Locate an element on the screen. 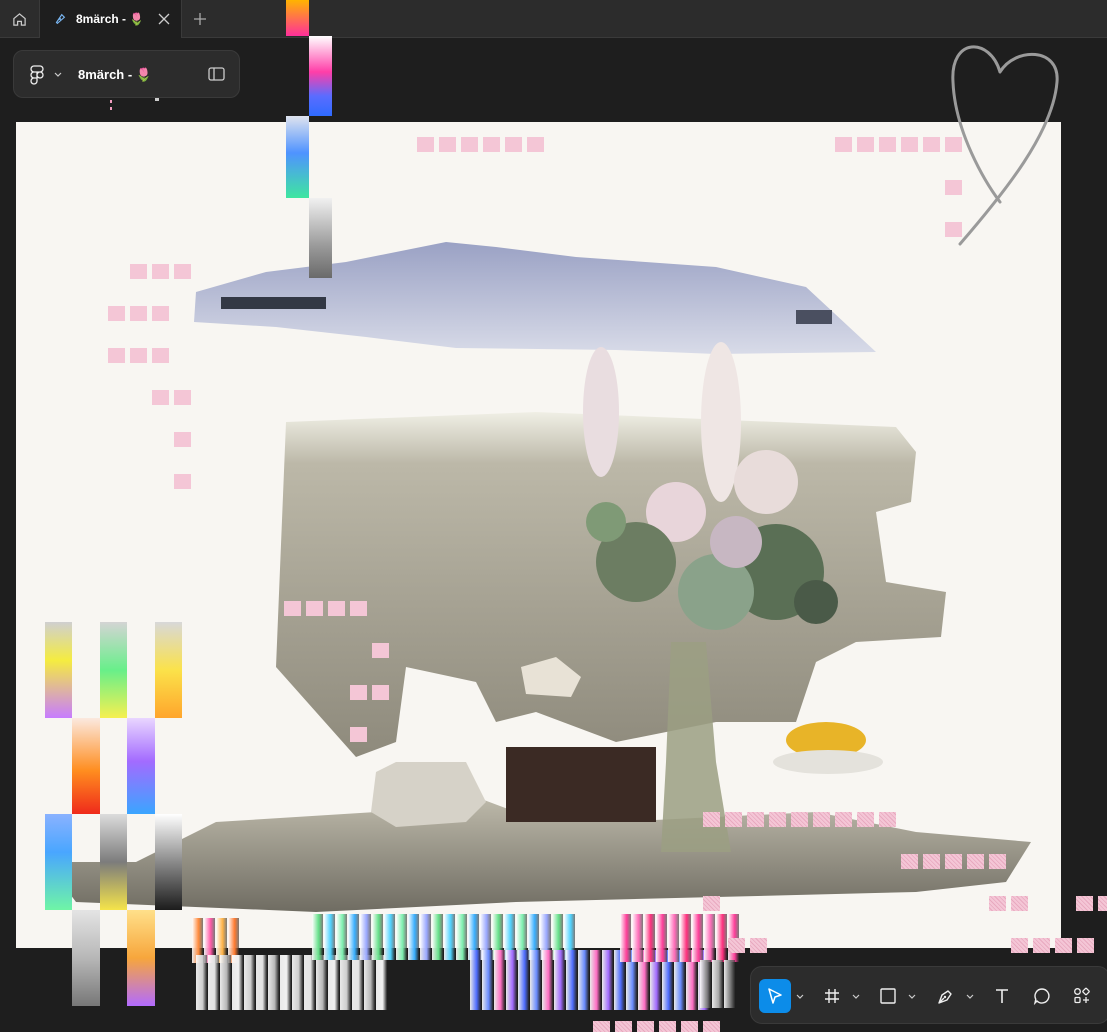 The width and height of the screenshot is (1107, 1032). shape-tool-button is located at coordinates (888, 996).